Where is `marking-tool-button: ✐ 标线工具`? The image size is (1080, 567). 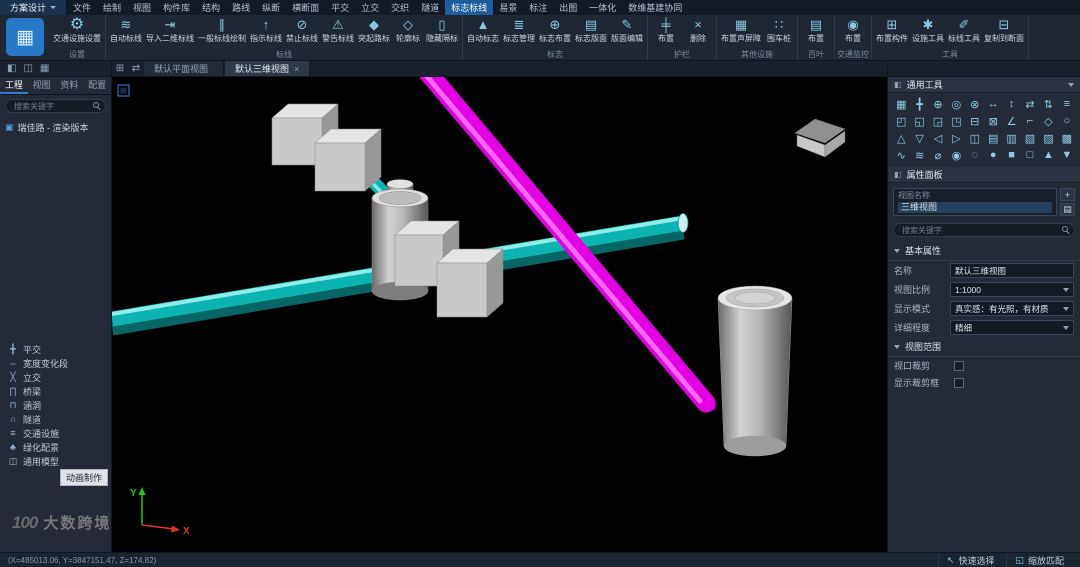 marking-tool-button: ✐ 标线工具 is located at coordinates (964, 30).